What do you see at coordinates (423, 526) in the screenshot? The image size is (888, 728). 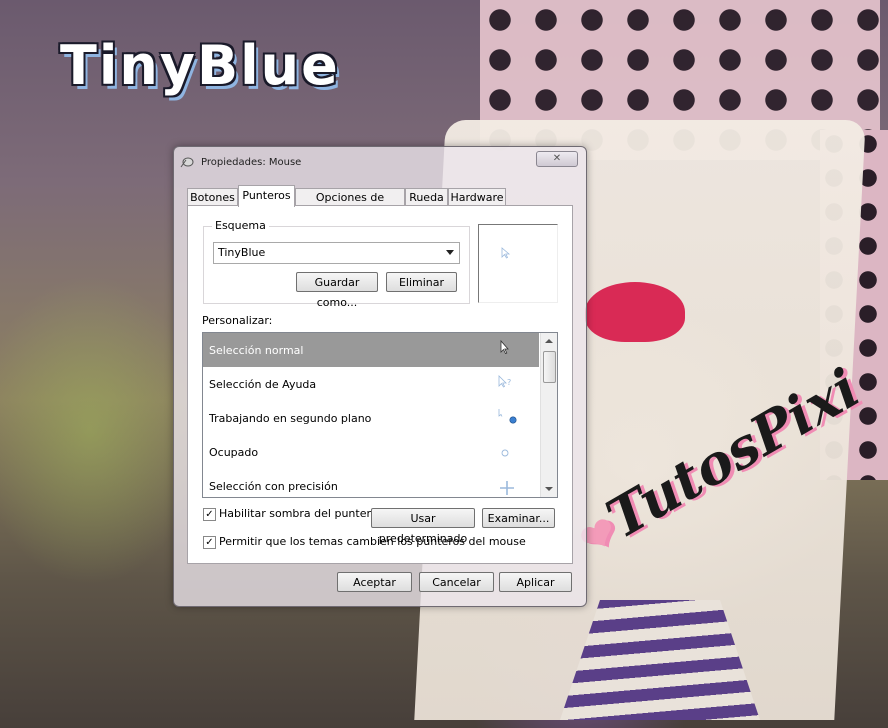 I see `use-default-button: Usar predeterminado` at bounding box center [423, 526].